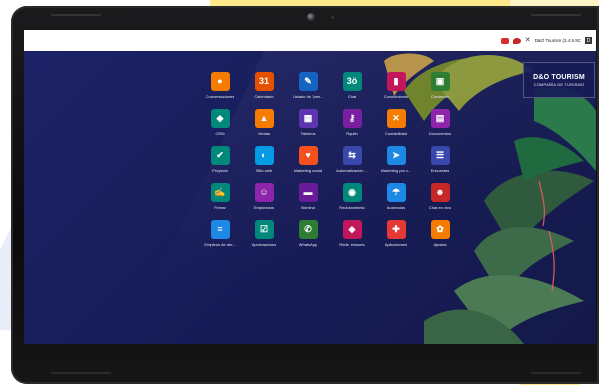 The width and height of the screenshot is (599, 385). I want to click on app-label: Marketing social, so click(308, 170).